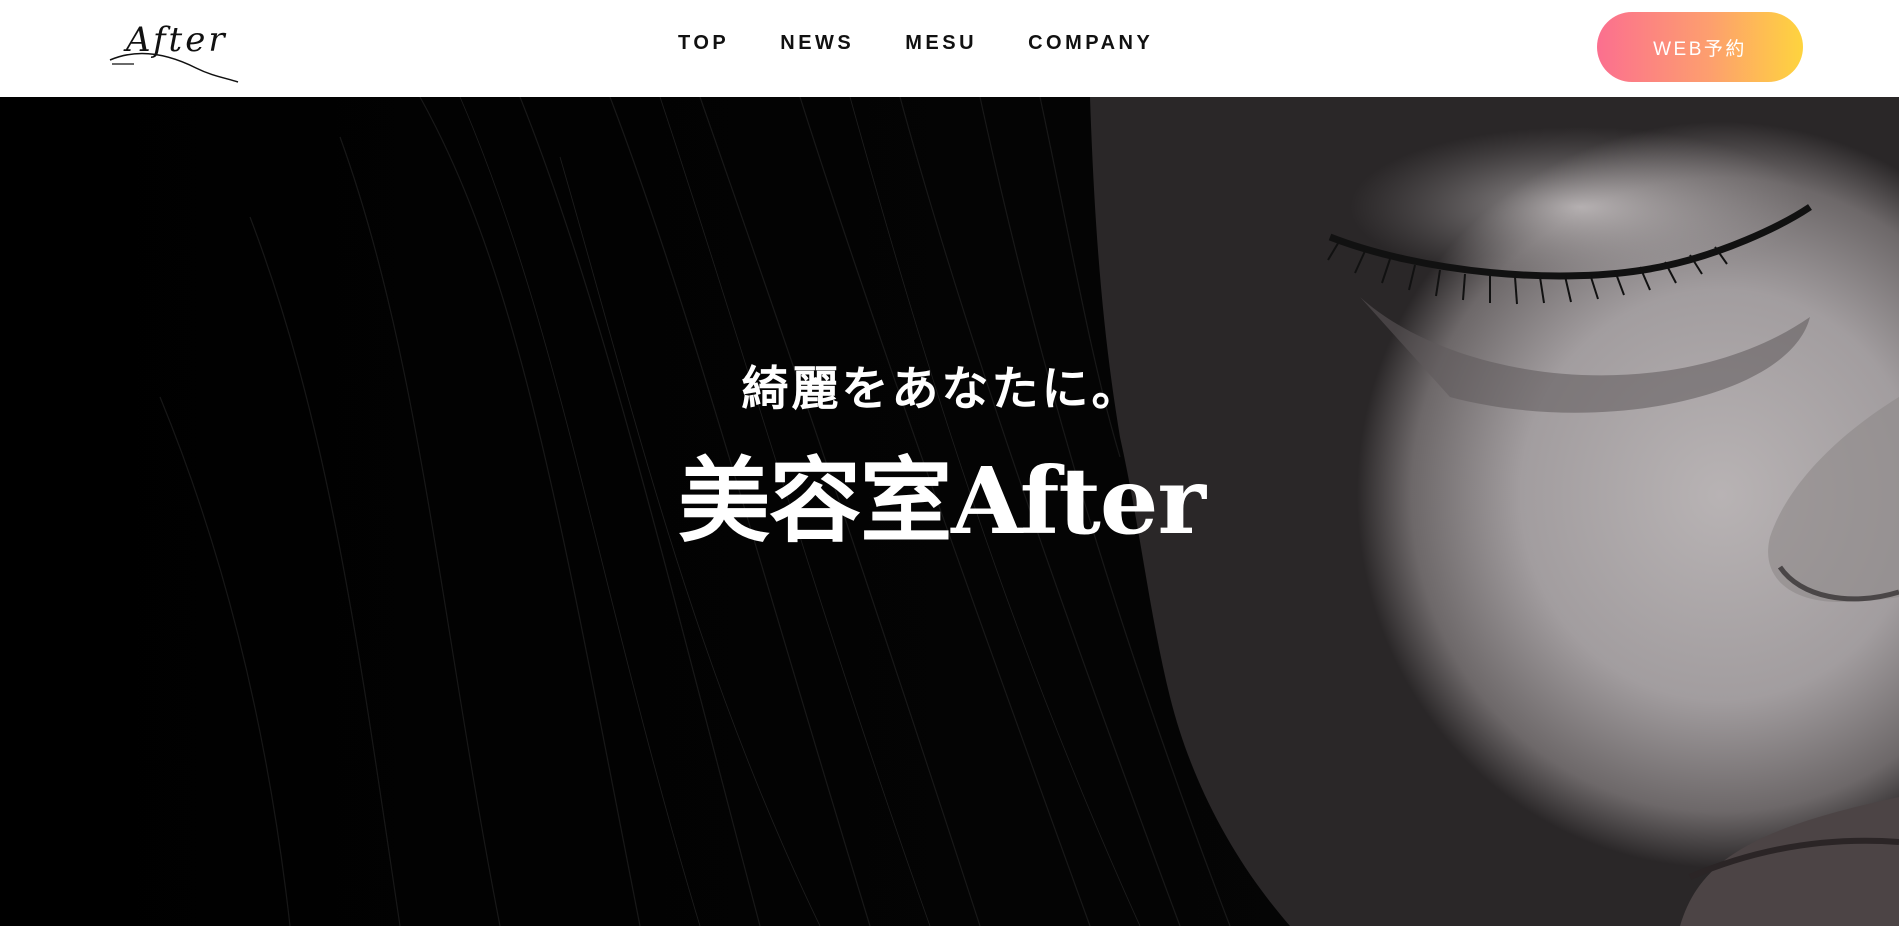  I want to click on site-logo: After, so click(174, 52).